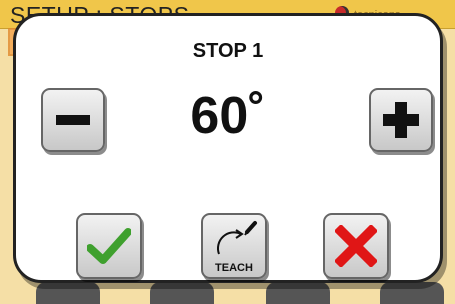 Image resolution: width=455 pixels, height=304 pixels. I want to click on cancel-button, so click(356, 246).